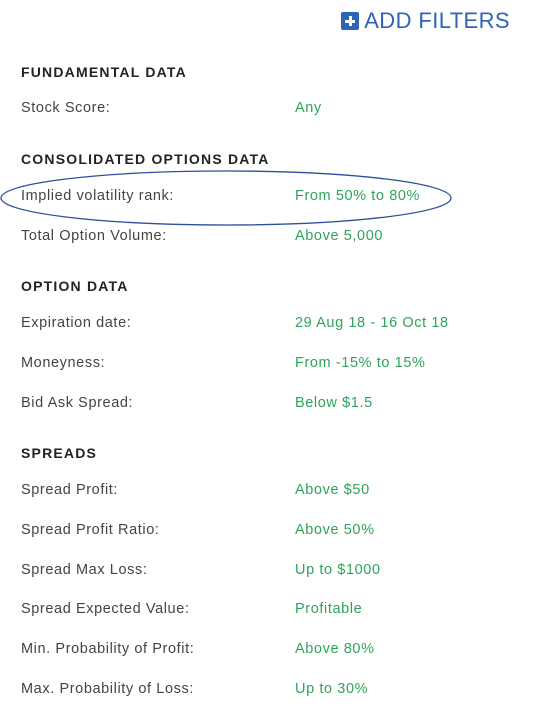  What do you see at coordinates (339, 236) in the screenshot?
I see `filter-value: Above 5,000` at bounding box center [339, 236].